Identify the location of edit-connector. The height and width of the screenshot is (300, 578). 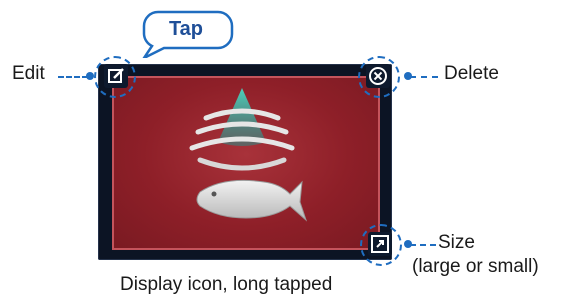
(73, 77).